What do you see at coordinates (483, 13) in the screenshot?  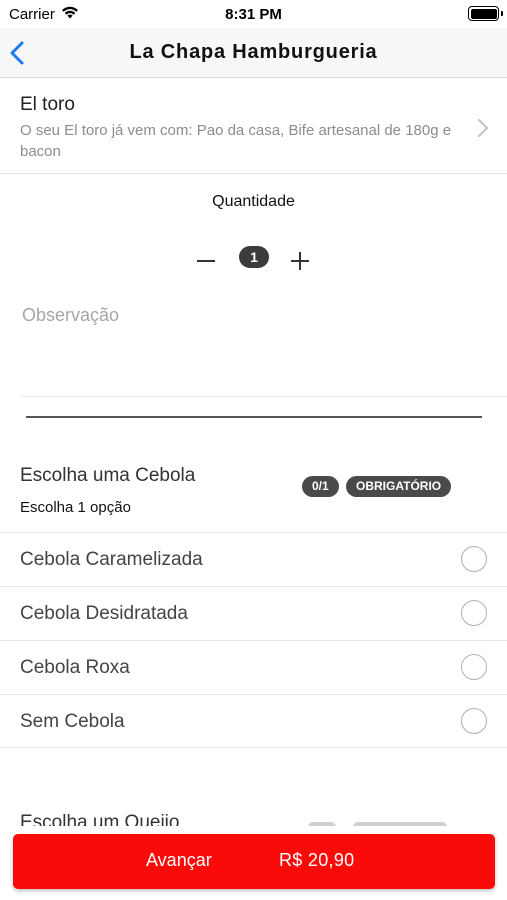 I see `battery-icon` at bounding box center [483, 13].